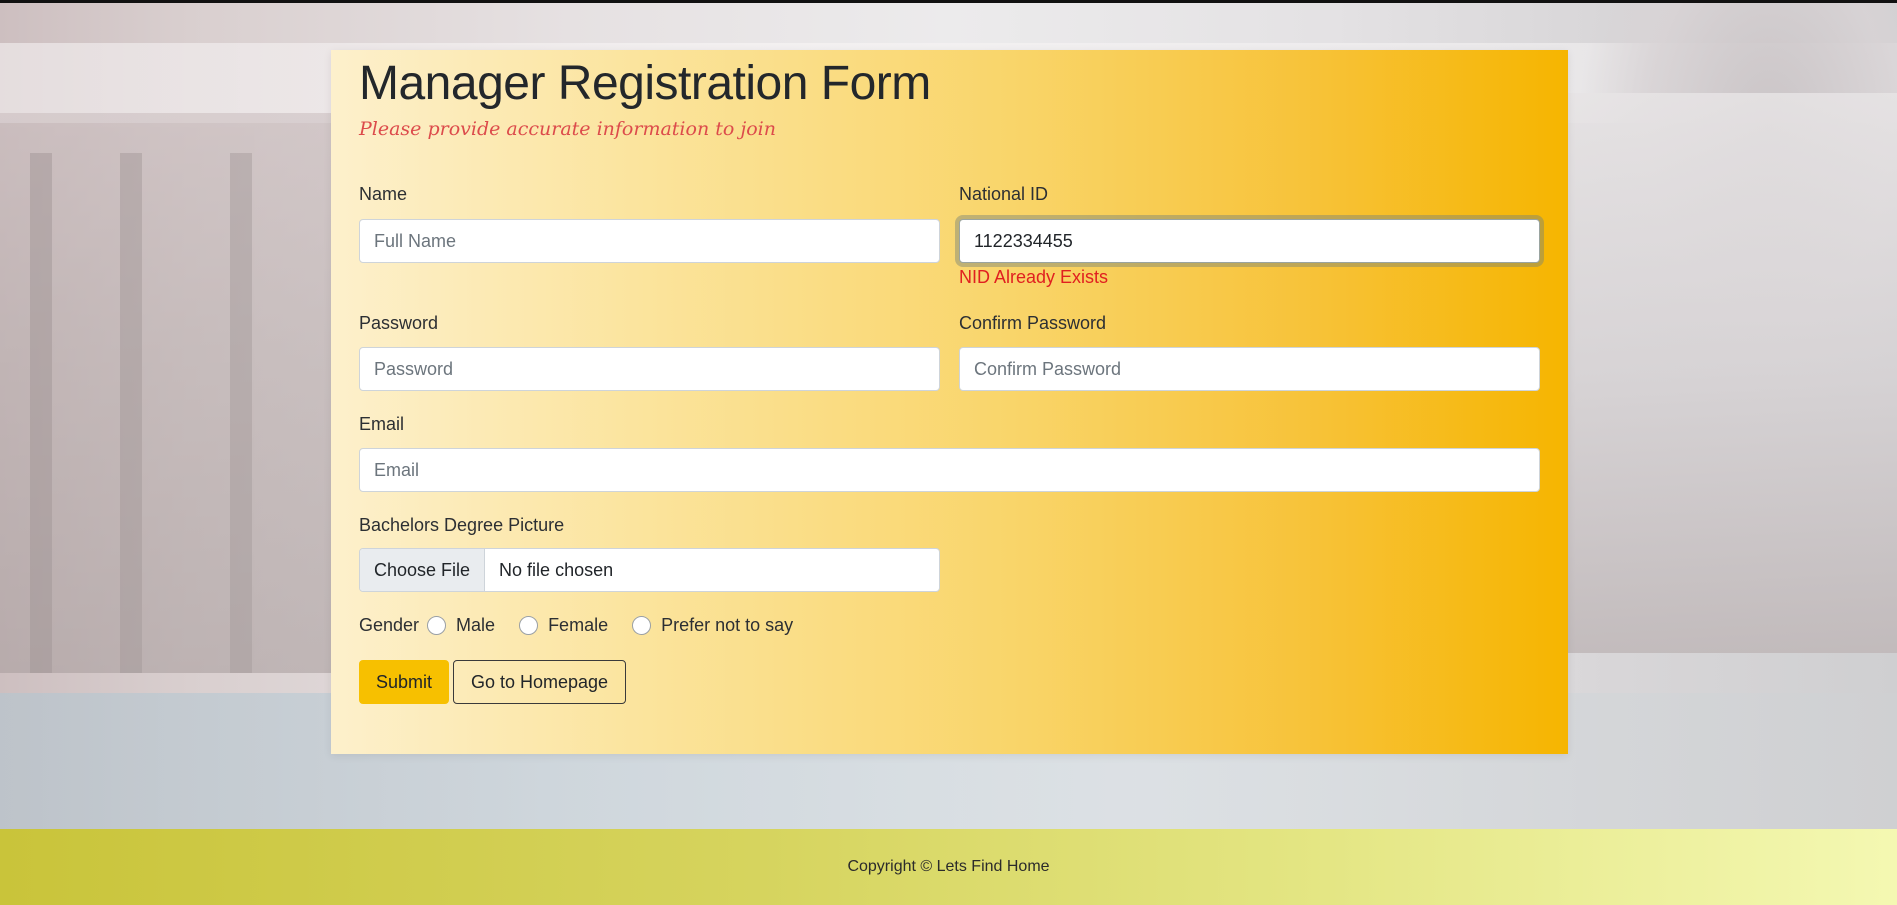 This screenshot has height=905, width=1897. I want to click on radio-male, so click(437, 625).